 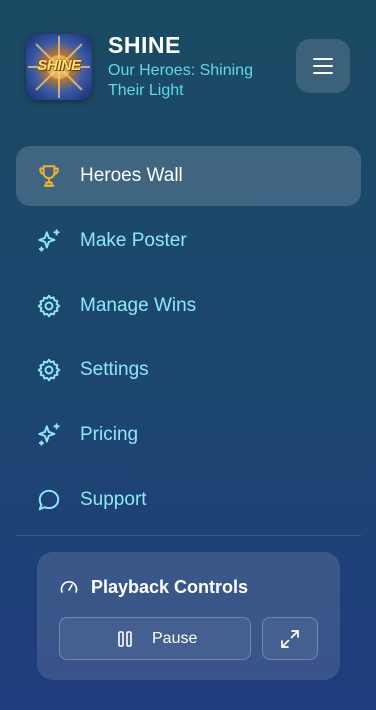 I want to click on sidebar-item-manage-wins: Manage Wins, so click(x=188, y=306).